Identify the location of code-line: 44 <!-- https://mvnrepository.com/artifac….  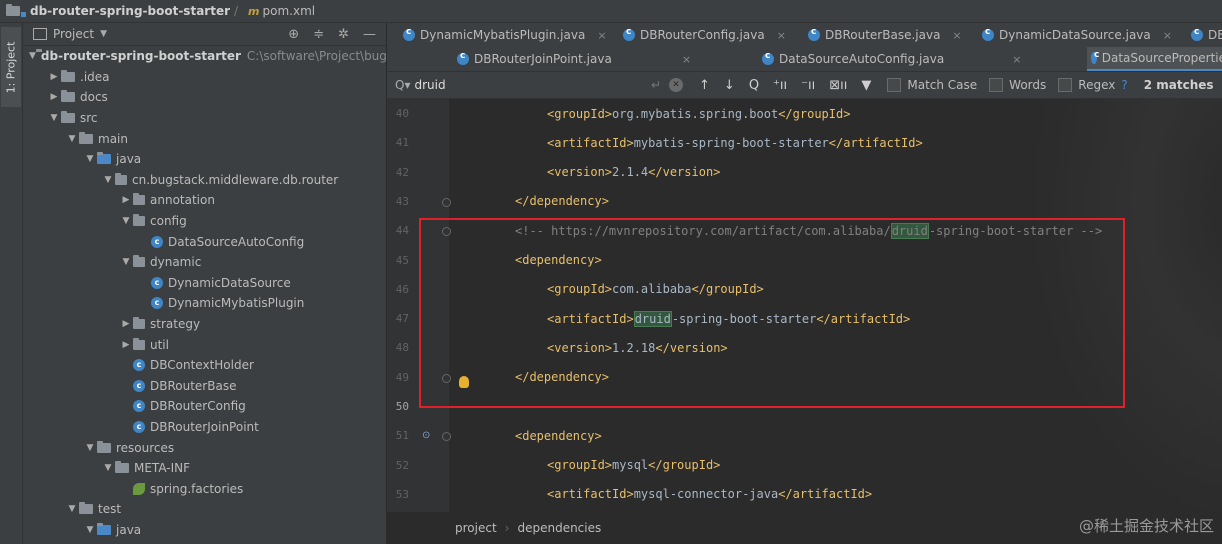
(804, 230).